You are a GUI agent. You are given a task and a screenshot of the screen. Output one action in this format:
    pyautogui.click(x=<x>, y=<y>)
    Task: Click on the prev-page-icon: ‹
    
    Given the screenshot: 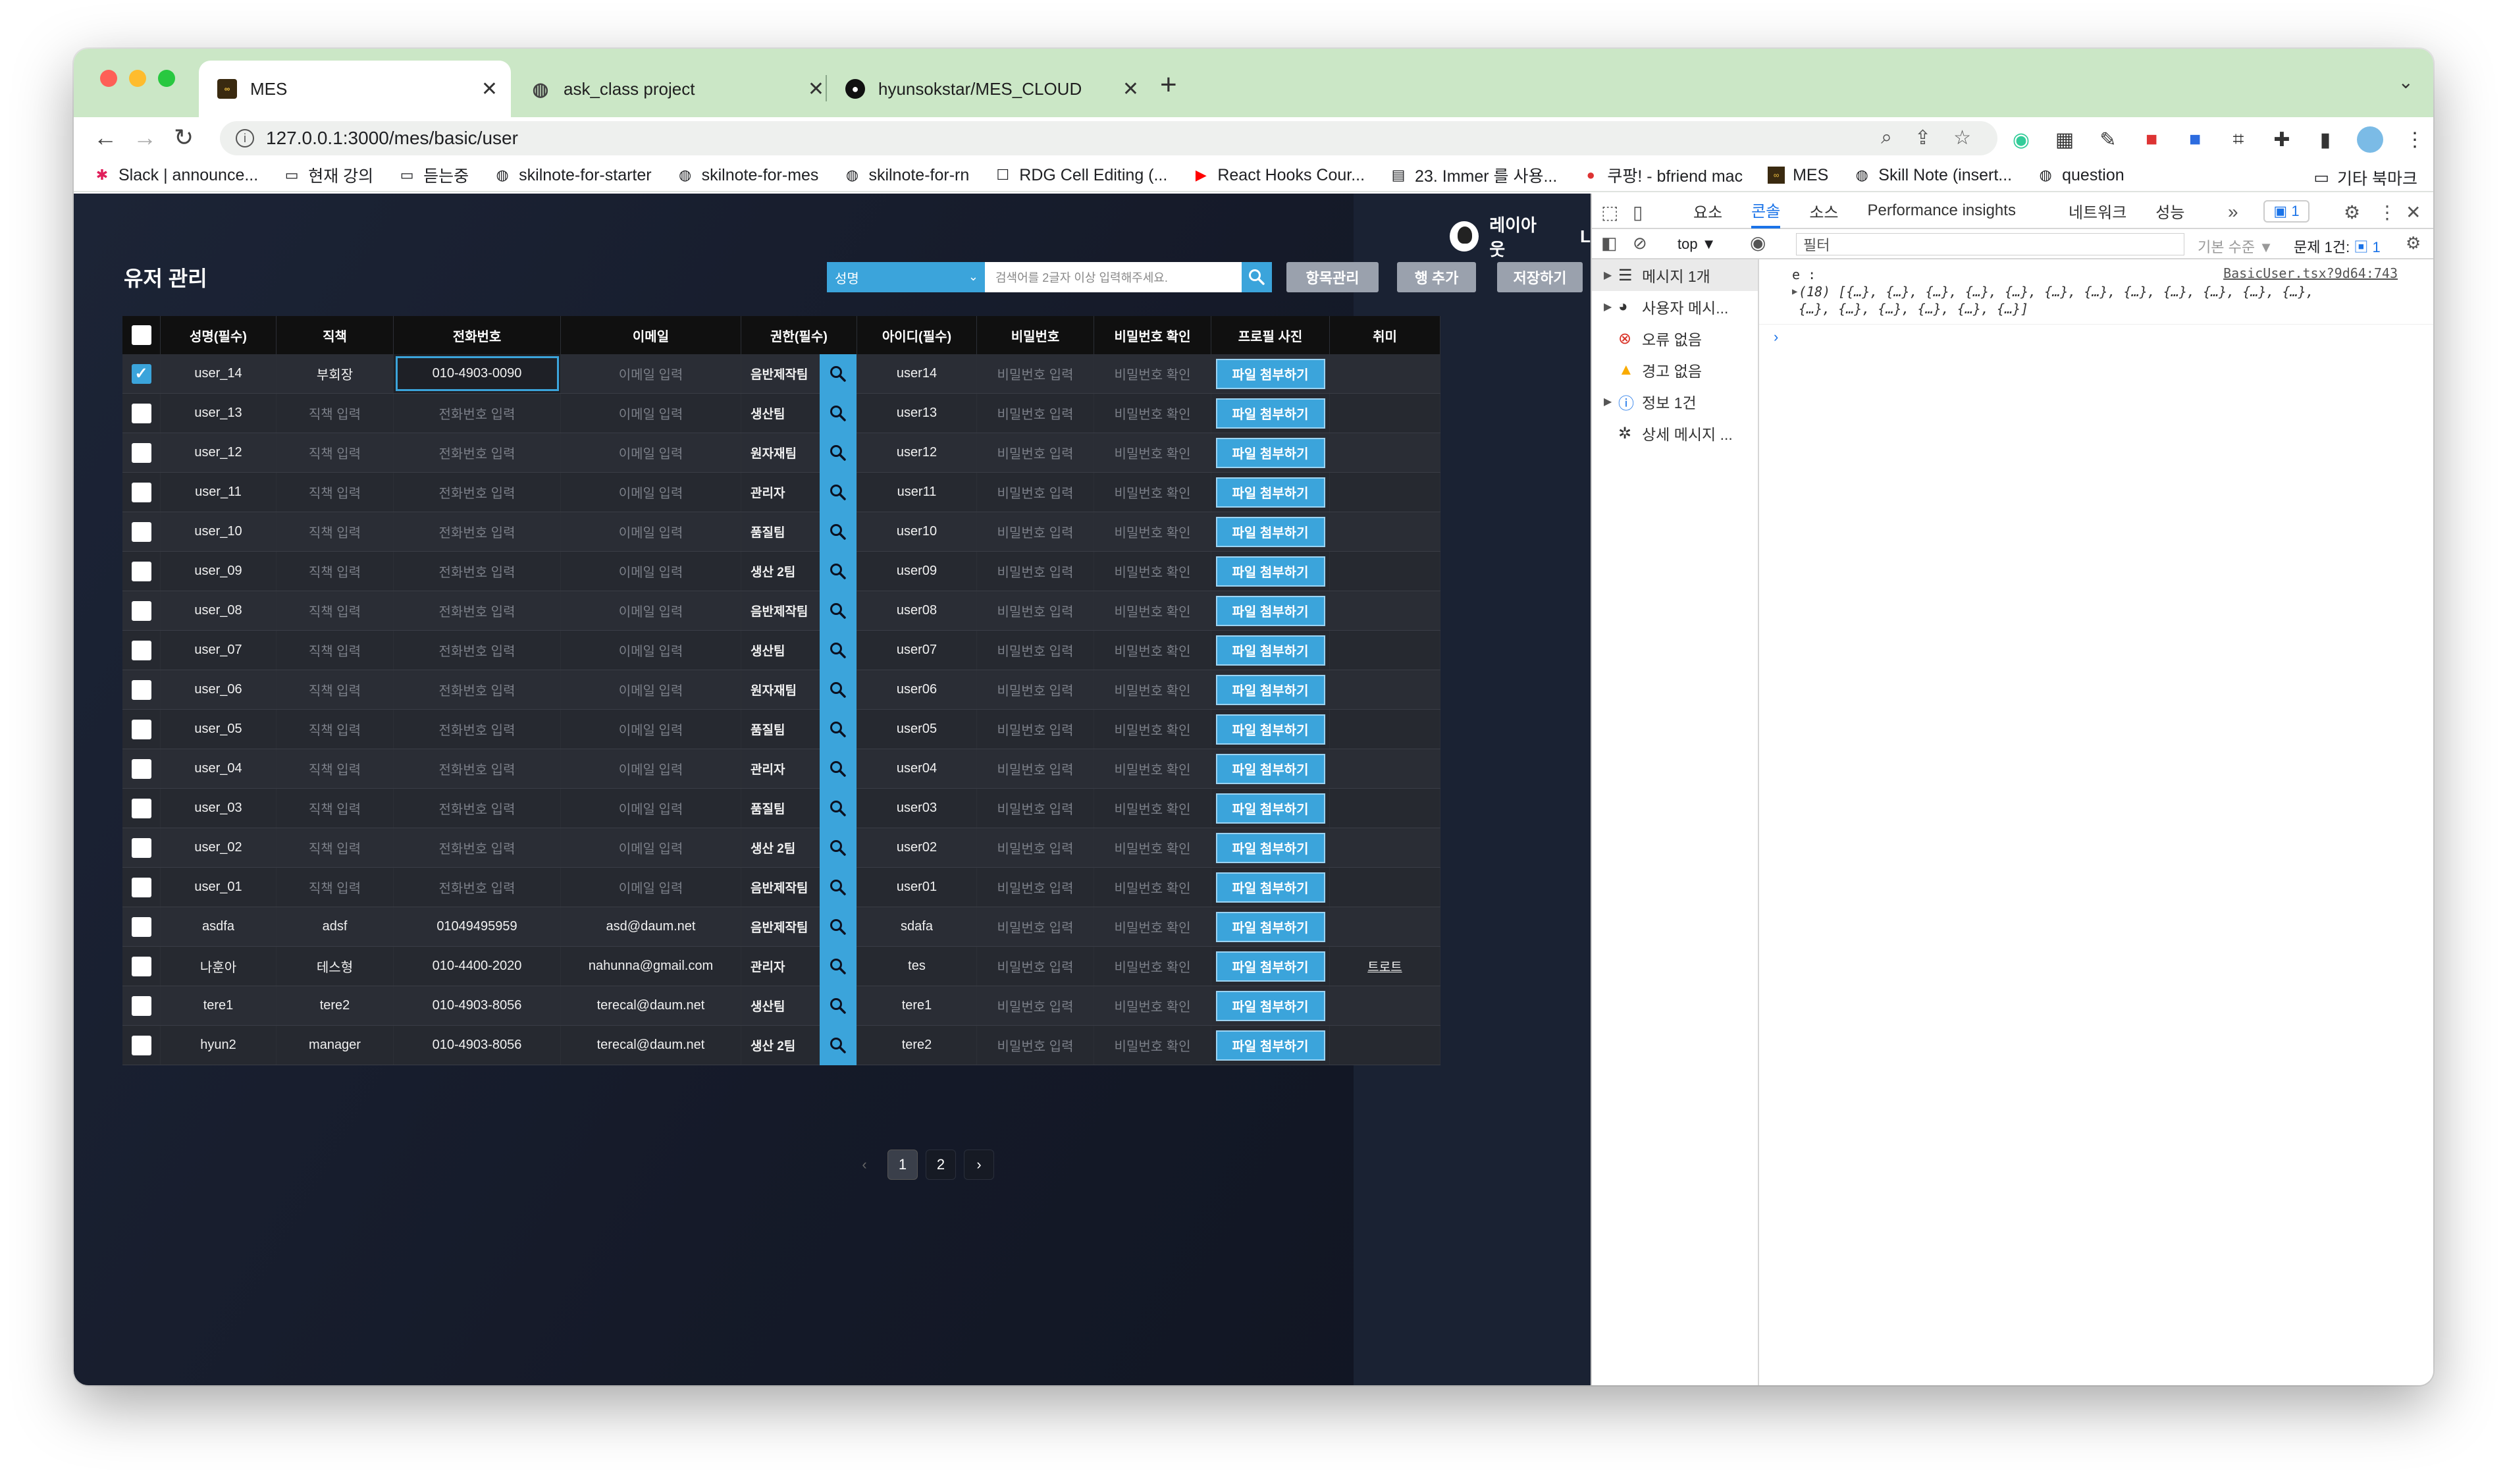 What is the action you would take?
    pyautogui.click(x=864, y=1165)
    